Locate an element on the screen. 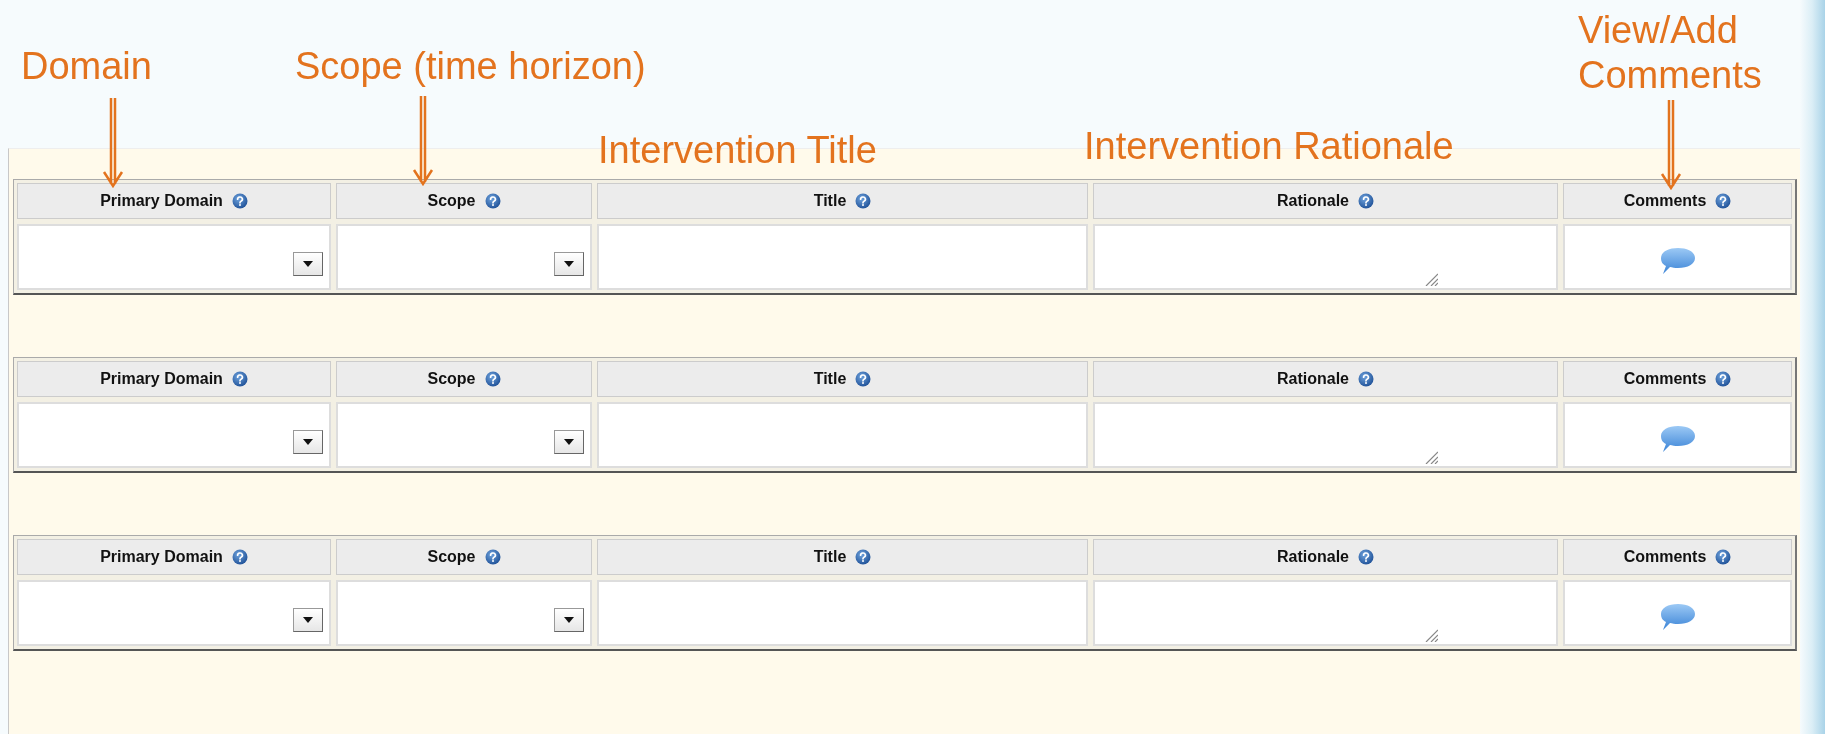 This screenshot has height=734, width=1825. annotation-label: Intervention Title is located at coordinates (738, 150).